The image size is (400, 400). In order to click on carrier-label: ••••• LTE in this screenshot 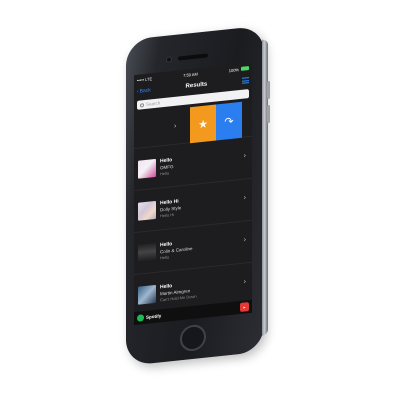, I will do `click(145, 79)`.